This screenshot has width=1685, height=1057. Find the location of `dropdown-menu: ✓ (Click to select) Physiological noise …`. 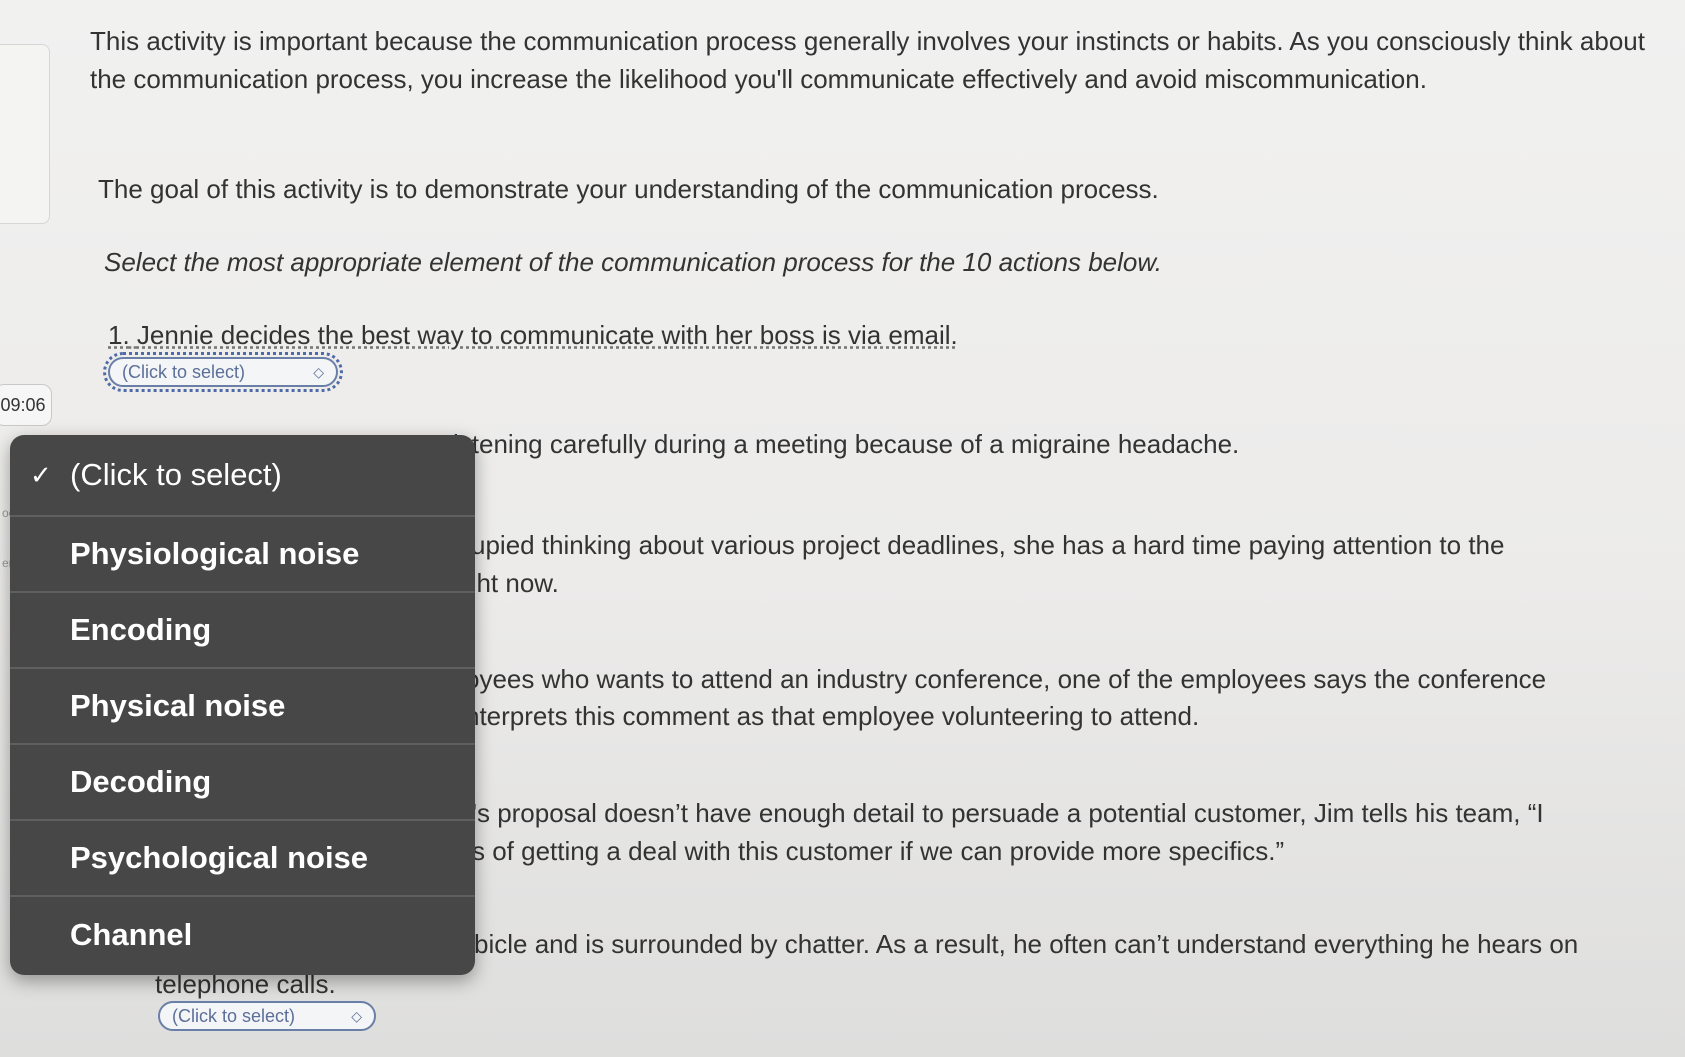

dropdown-menu: ✓ (Click to select) Physiological noise … is located at coordinates (242, 705).